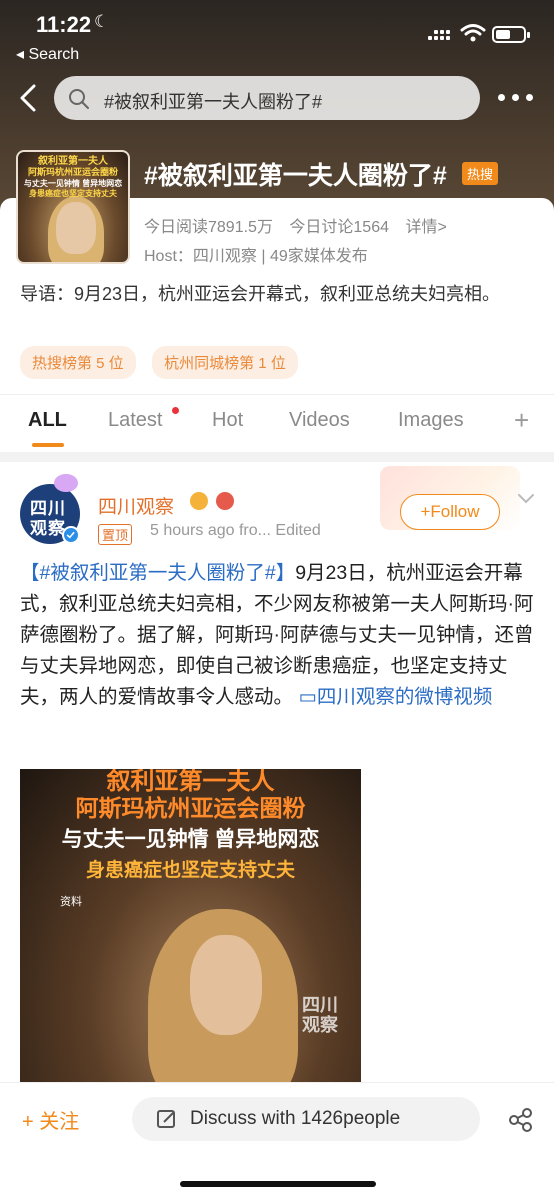 This screenshot has width=554, height=1199. I want to click on new-content-dot, so click(175, 410).